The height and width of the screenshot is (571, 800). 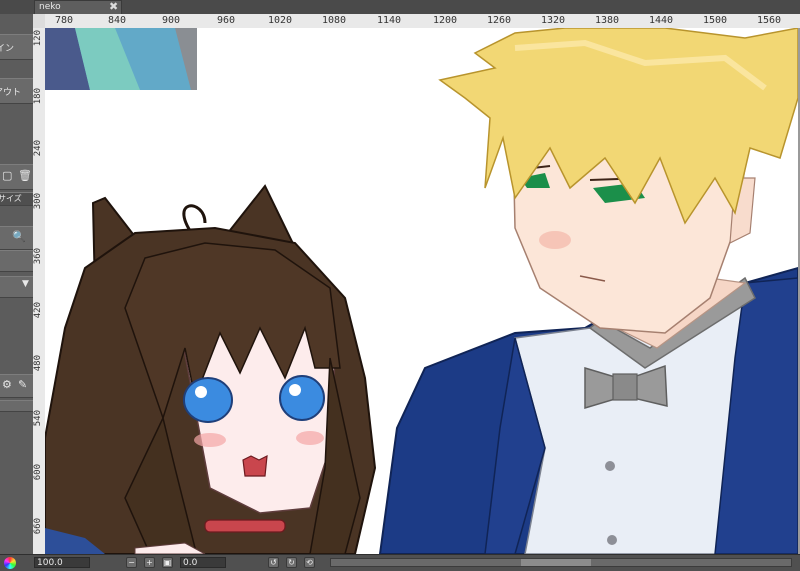 What do you see at coordinates (78, 7) in the screenshot?
I see `document-tab: neko ✖` at bounding box center [78, 7].